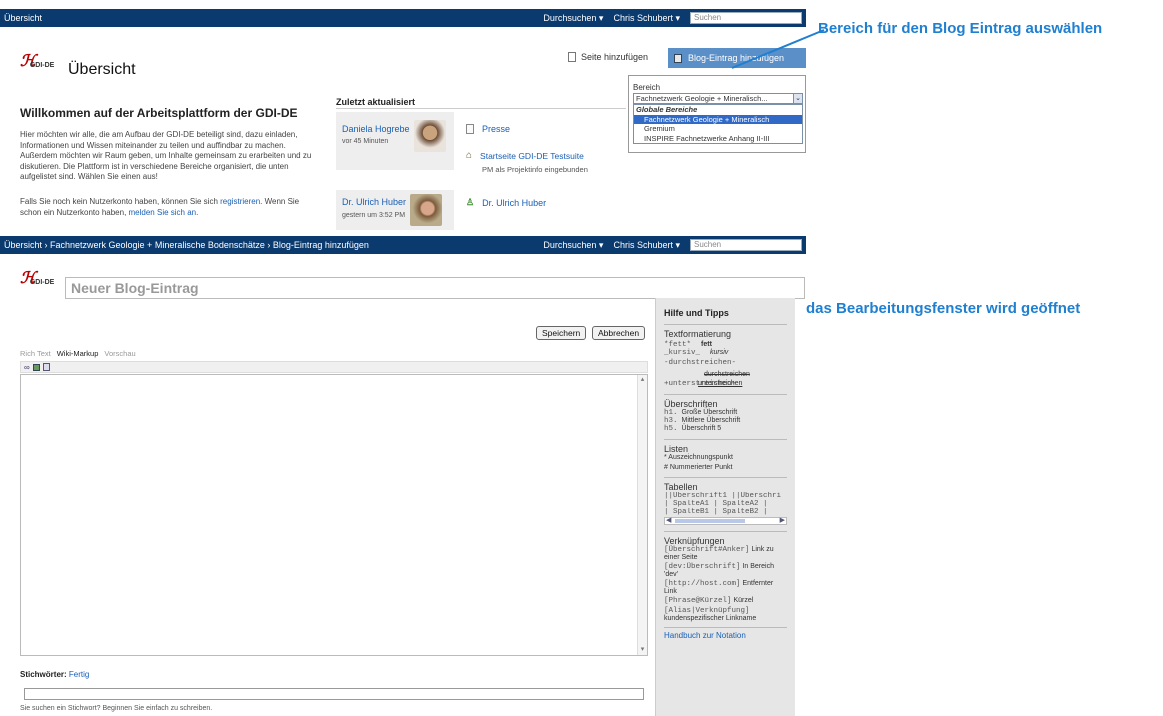  I want to click on heading-row: h3. Mittlere Überschrift, so click(702, 421).